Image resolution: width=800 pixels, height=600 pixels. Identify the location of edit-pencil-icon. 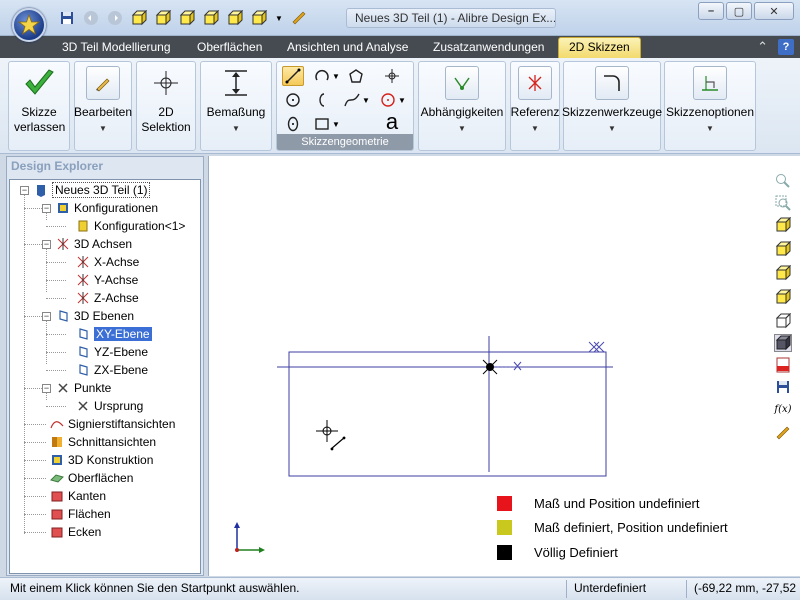
(103, 83).